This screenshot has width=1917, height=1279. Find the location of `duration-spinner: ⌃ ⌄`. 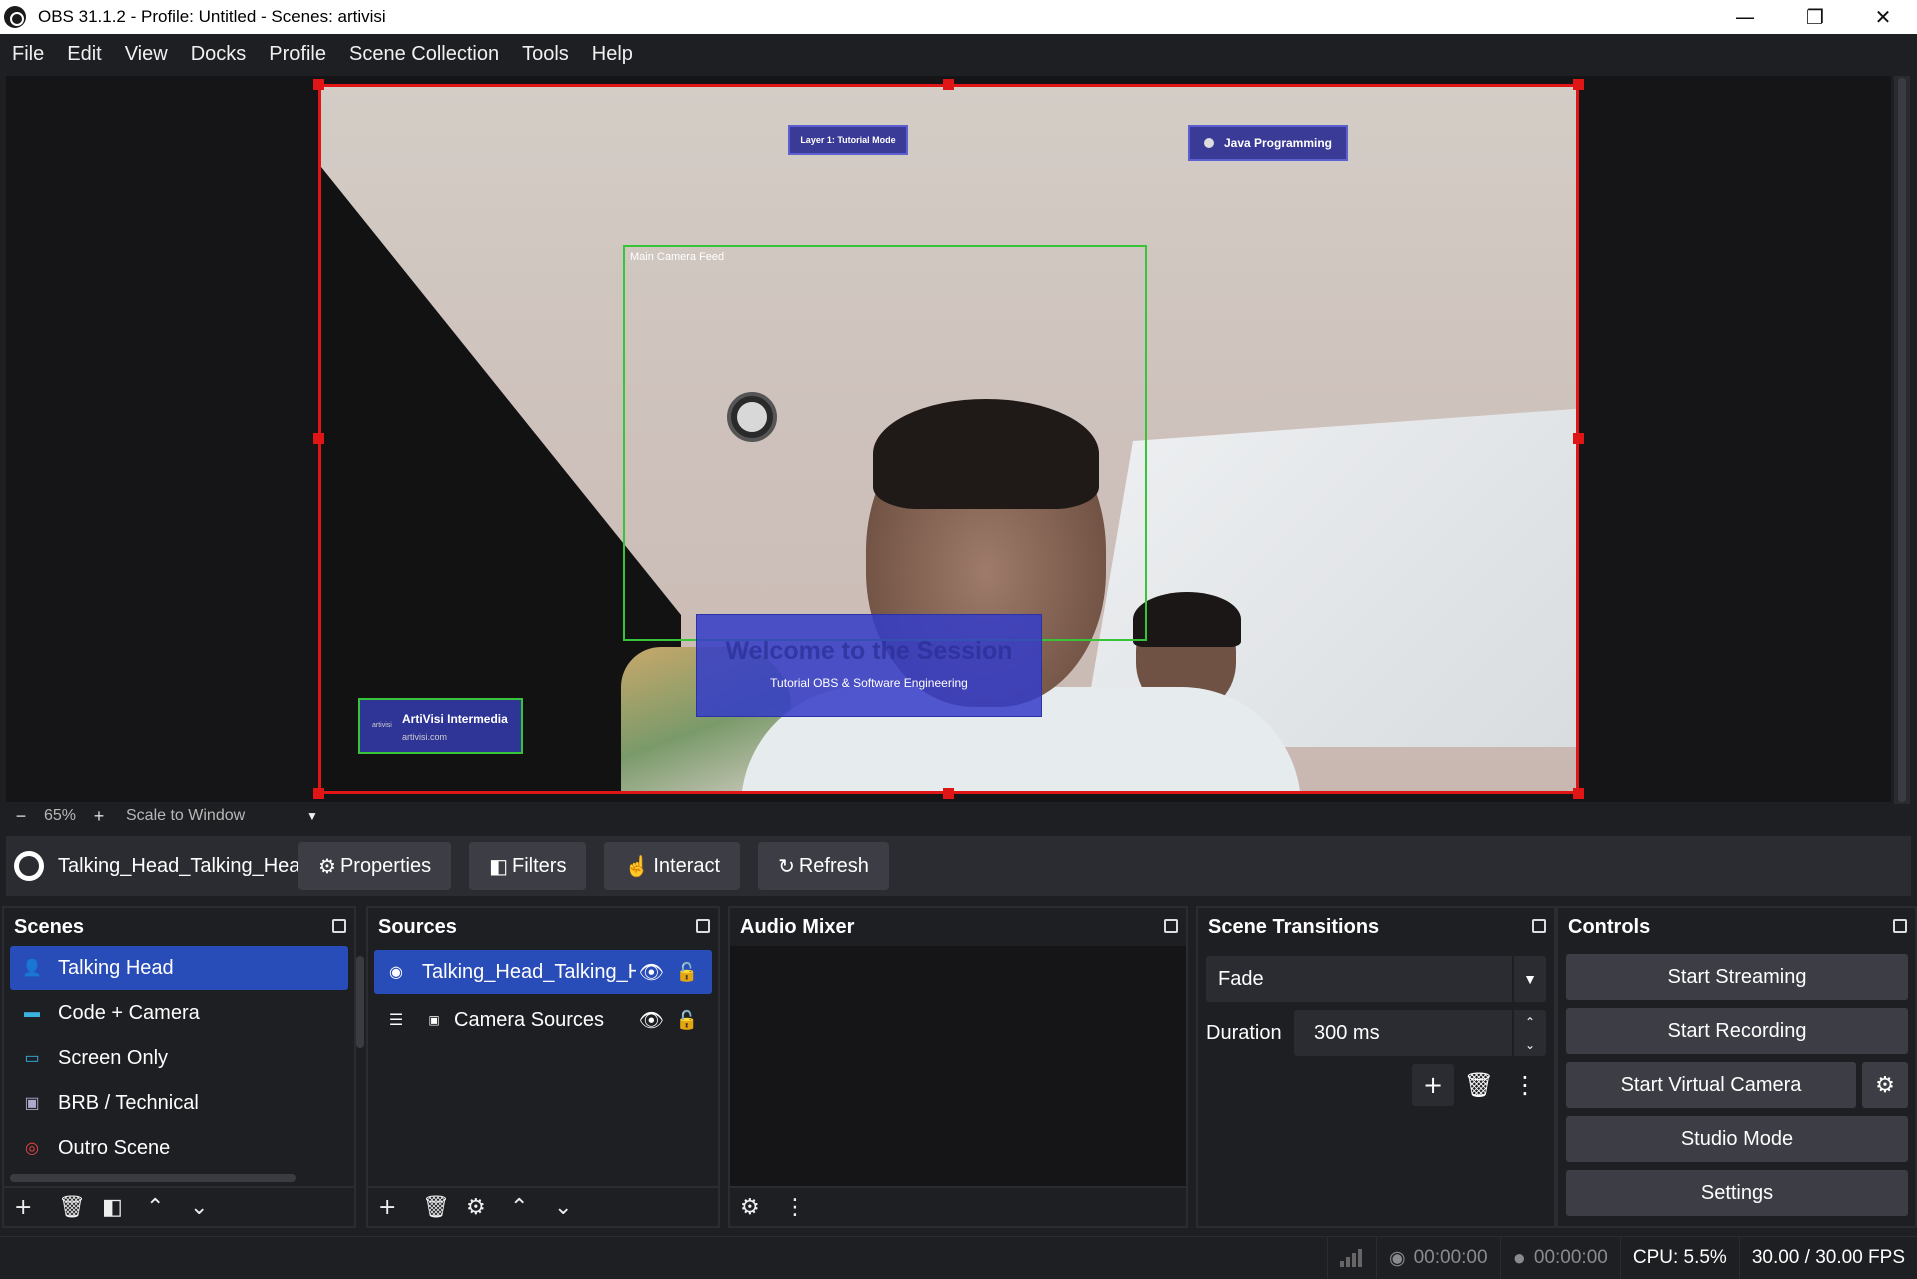

duration-spinner: ⌃ ⌄ is located at coordinates (1529, 1033).